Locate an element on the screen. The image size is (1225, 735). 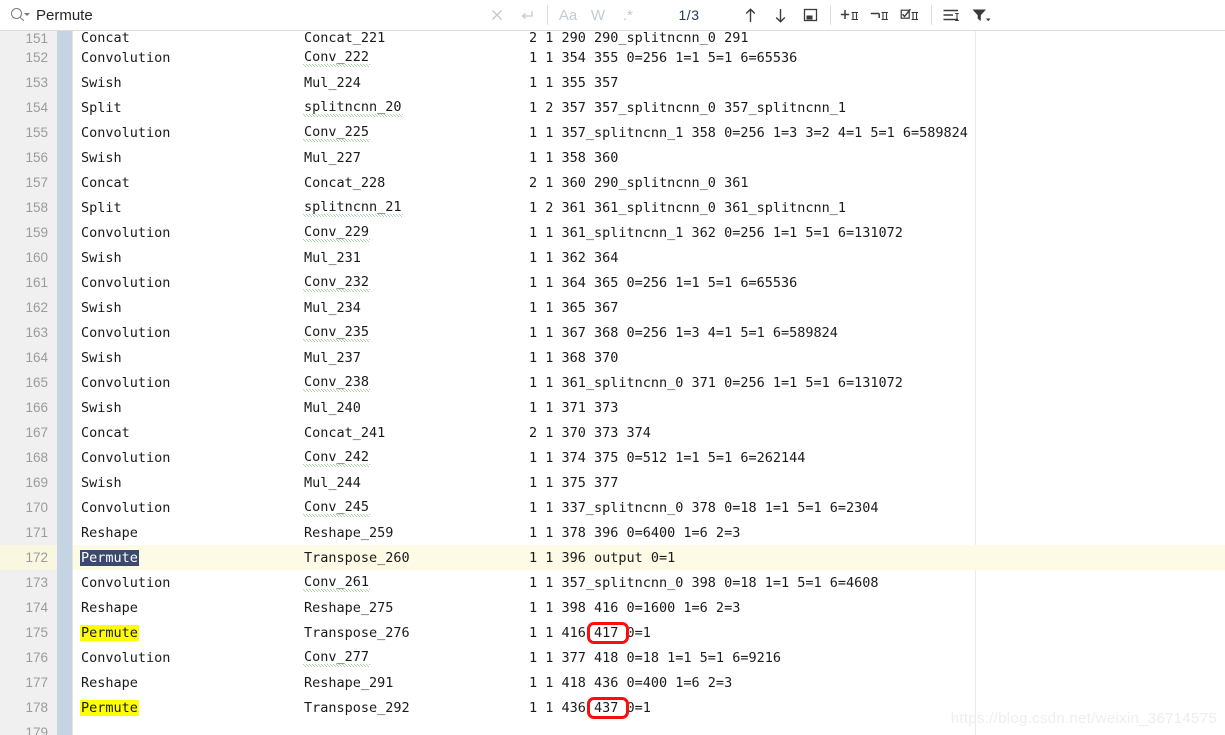
cell-layer-type: Convolution is located at coordinates (125, 457).